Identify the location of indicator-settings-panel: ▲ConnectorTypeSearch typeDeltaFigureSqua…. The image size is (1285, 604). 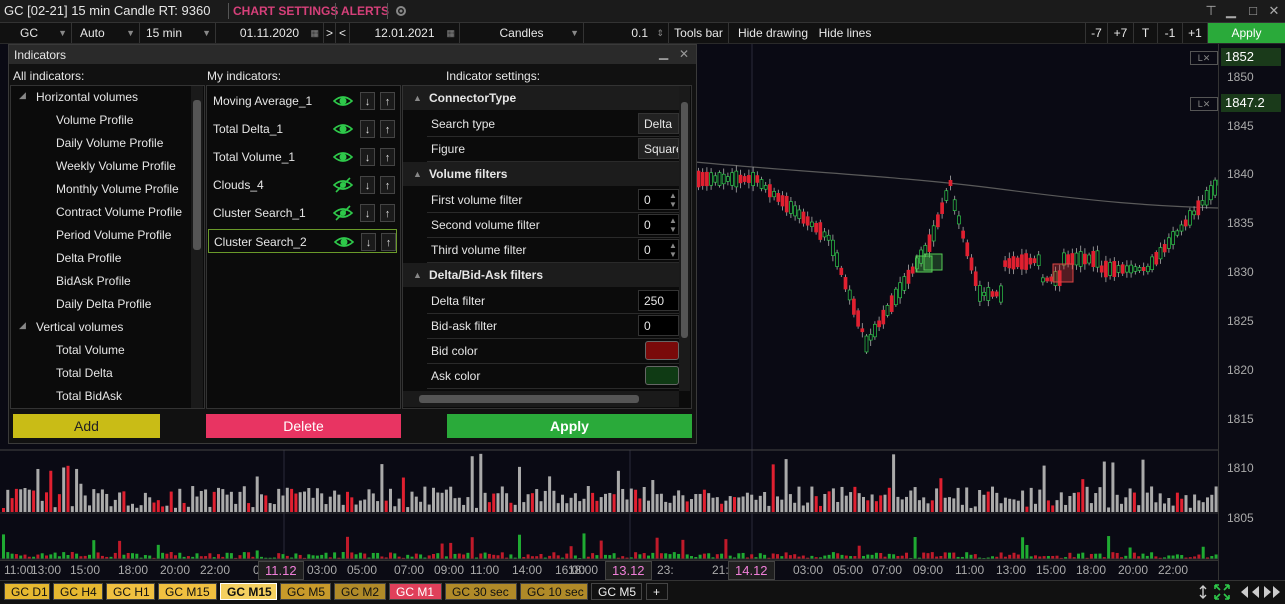
(547, 247).